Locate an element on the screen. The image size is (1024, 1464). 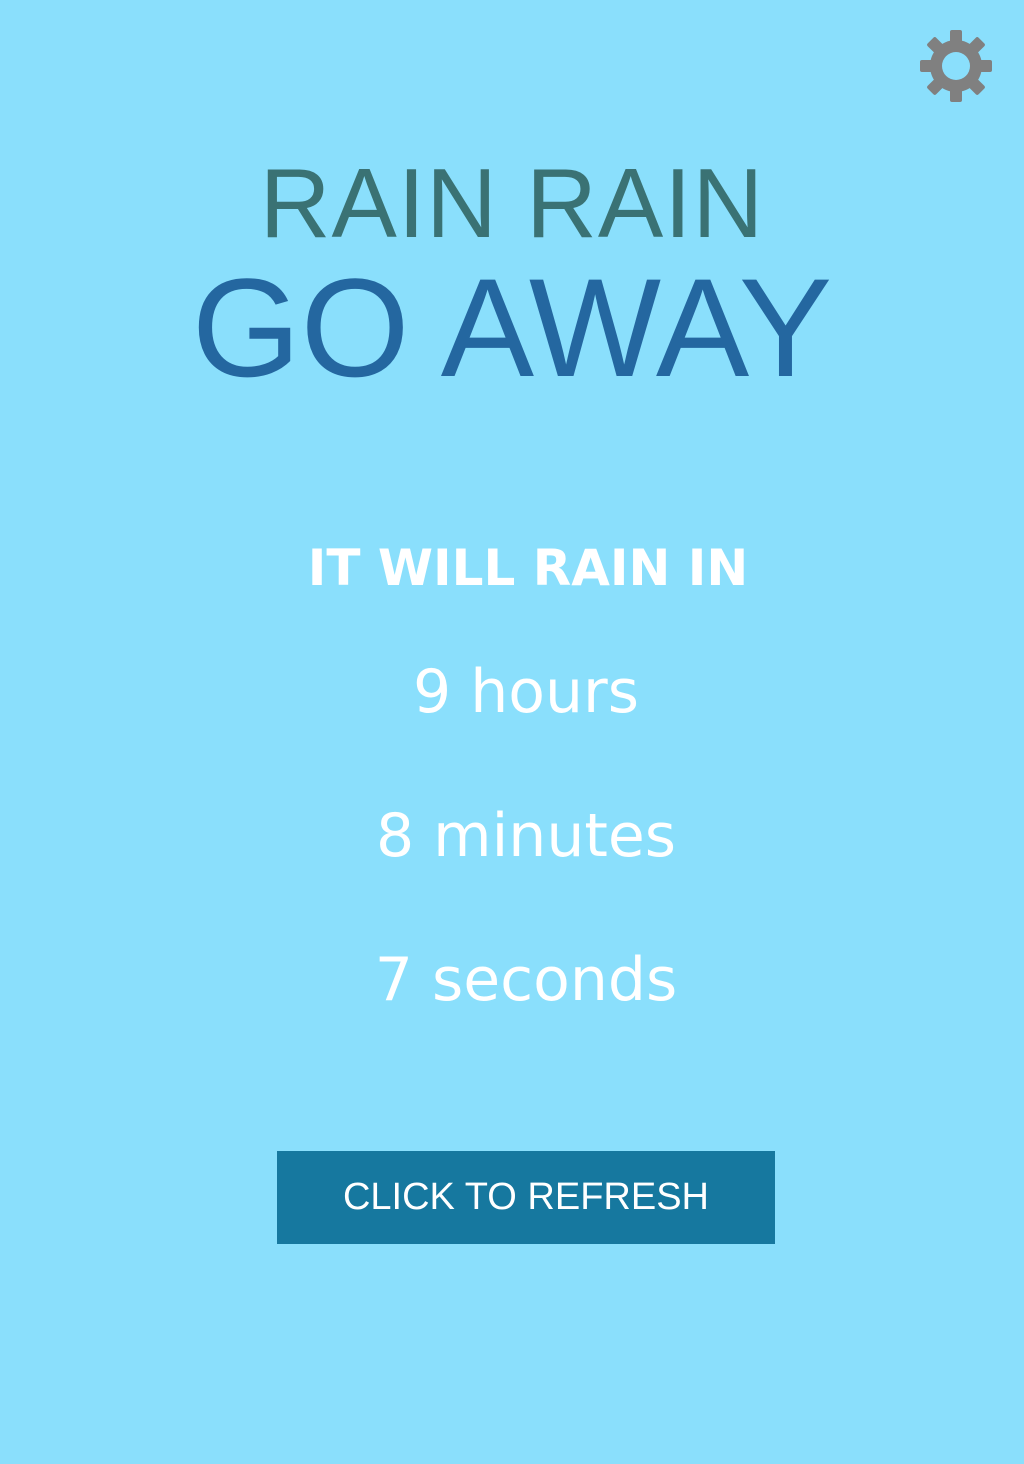
refresh-button: CLICK TO REFRESH is located at coordinates (526, 1197).